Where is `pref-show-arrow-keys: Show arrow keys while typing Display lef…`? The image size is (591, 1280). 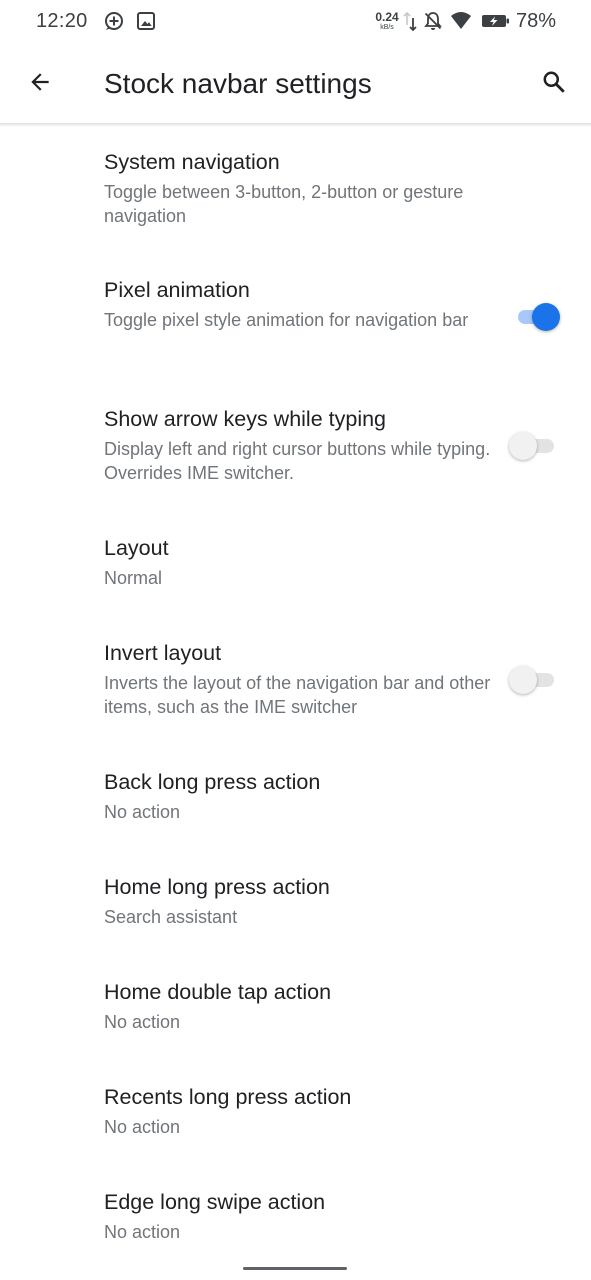 pref-show-arrow-keys: Show arrow keys while typing Display lef… is located at coordinates (295, 449).